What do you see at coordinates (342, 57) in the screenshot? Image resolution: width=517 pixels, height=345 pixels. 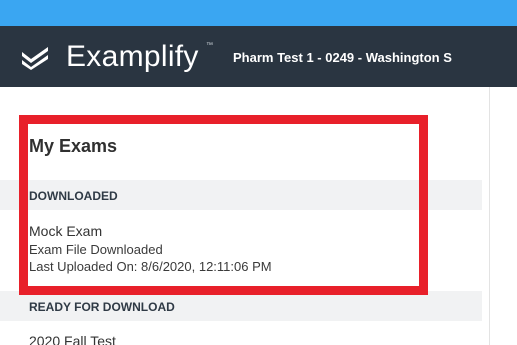 I see `exam-title: Pharm Test 1 - 0249 - Washington S` at bounding box center [342, 57].